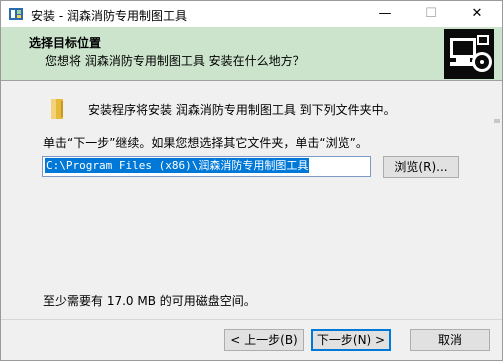 The width and height of the screenshot is (503, 361). Describe the element at coordinates (242, 110) in the screenshot. I see `install-destination-text: 安装程序将安装 润森消防专用制图工具 到下列文件夹中。` at that location.